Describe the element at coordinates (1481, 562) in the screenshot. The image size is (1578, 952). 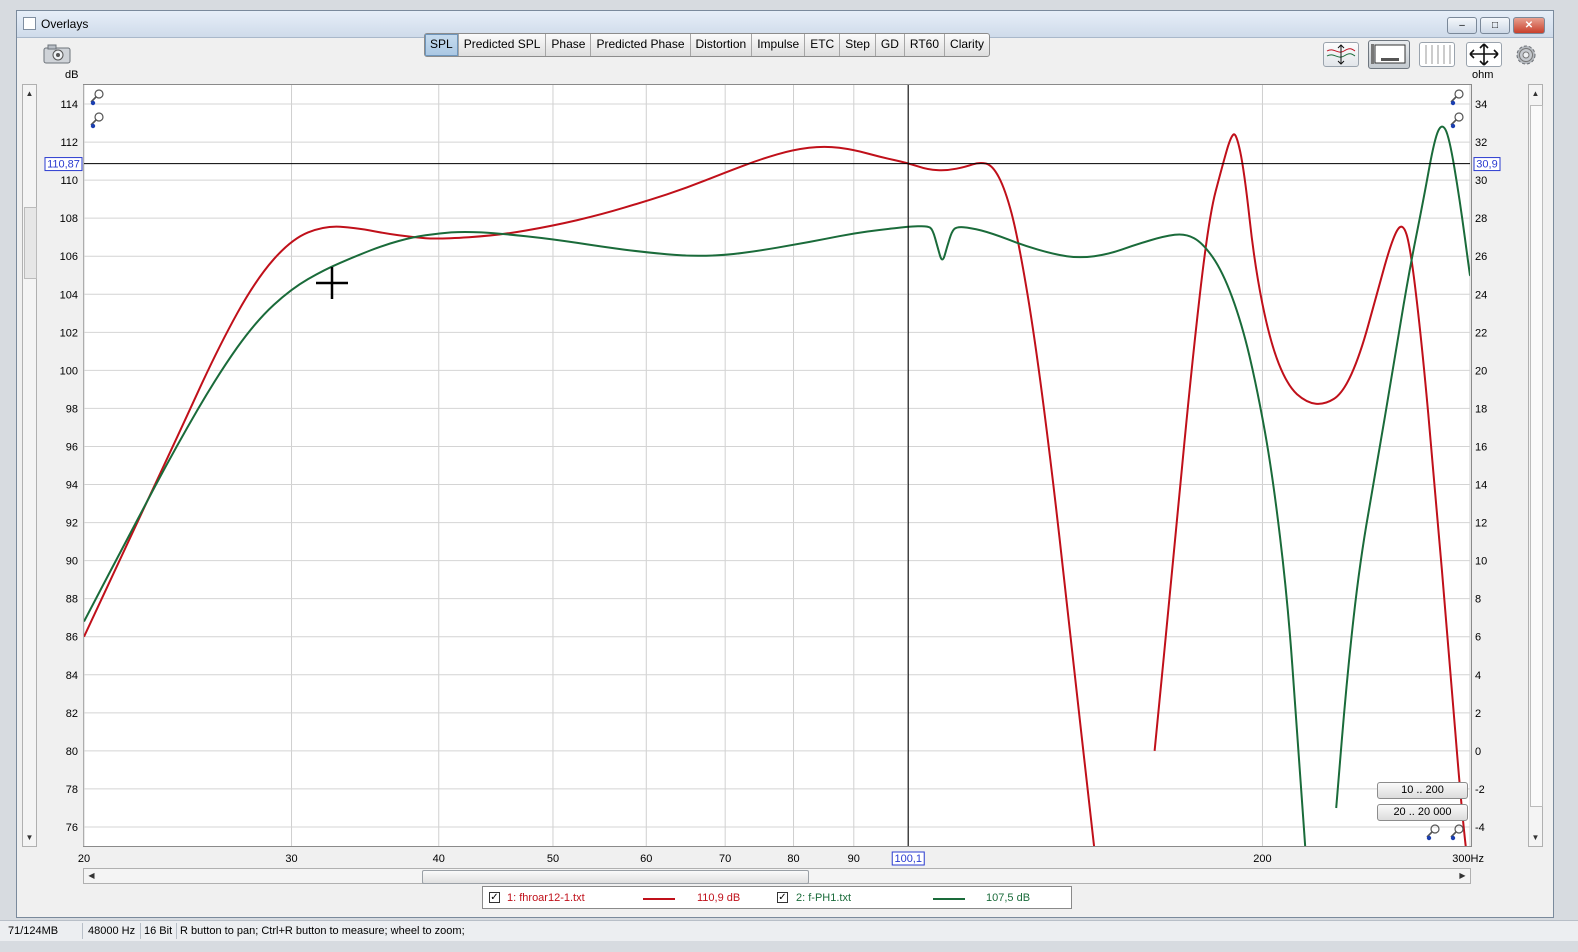
I see `right-y-tick-label: 10` at that location.